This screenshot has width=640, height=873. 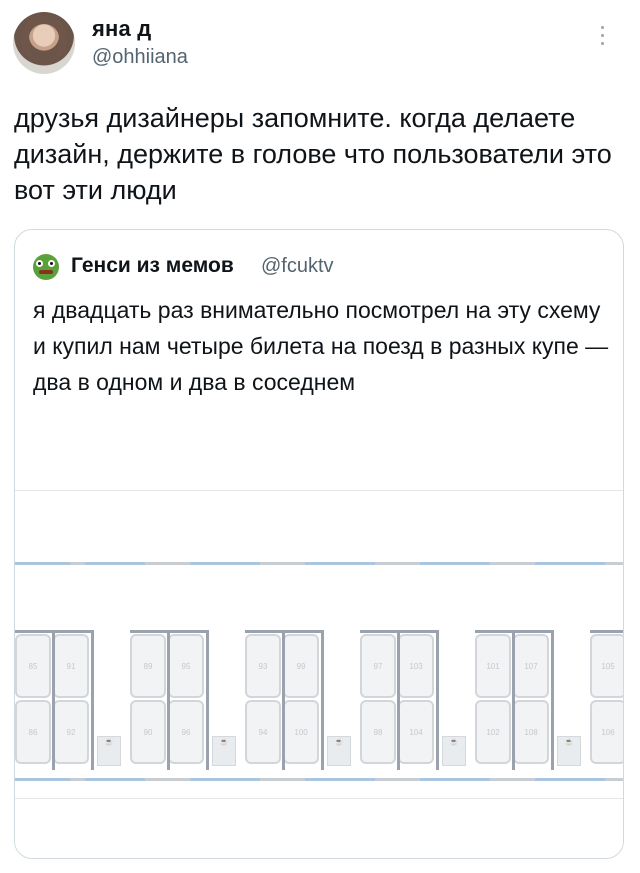 I want to click on seat: 99, so click(x=301, y=666).